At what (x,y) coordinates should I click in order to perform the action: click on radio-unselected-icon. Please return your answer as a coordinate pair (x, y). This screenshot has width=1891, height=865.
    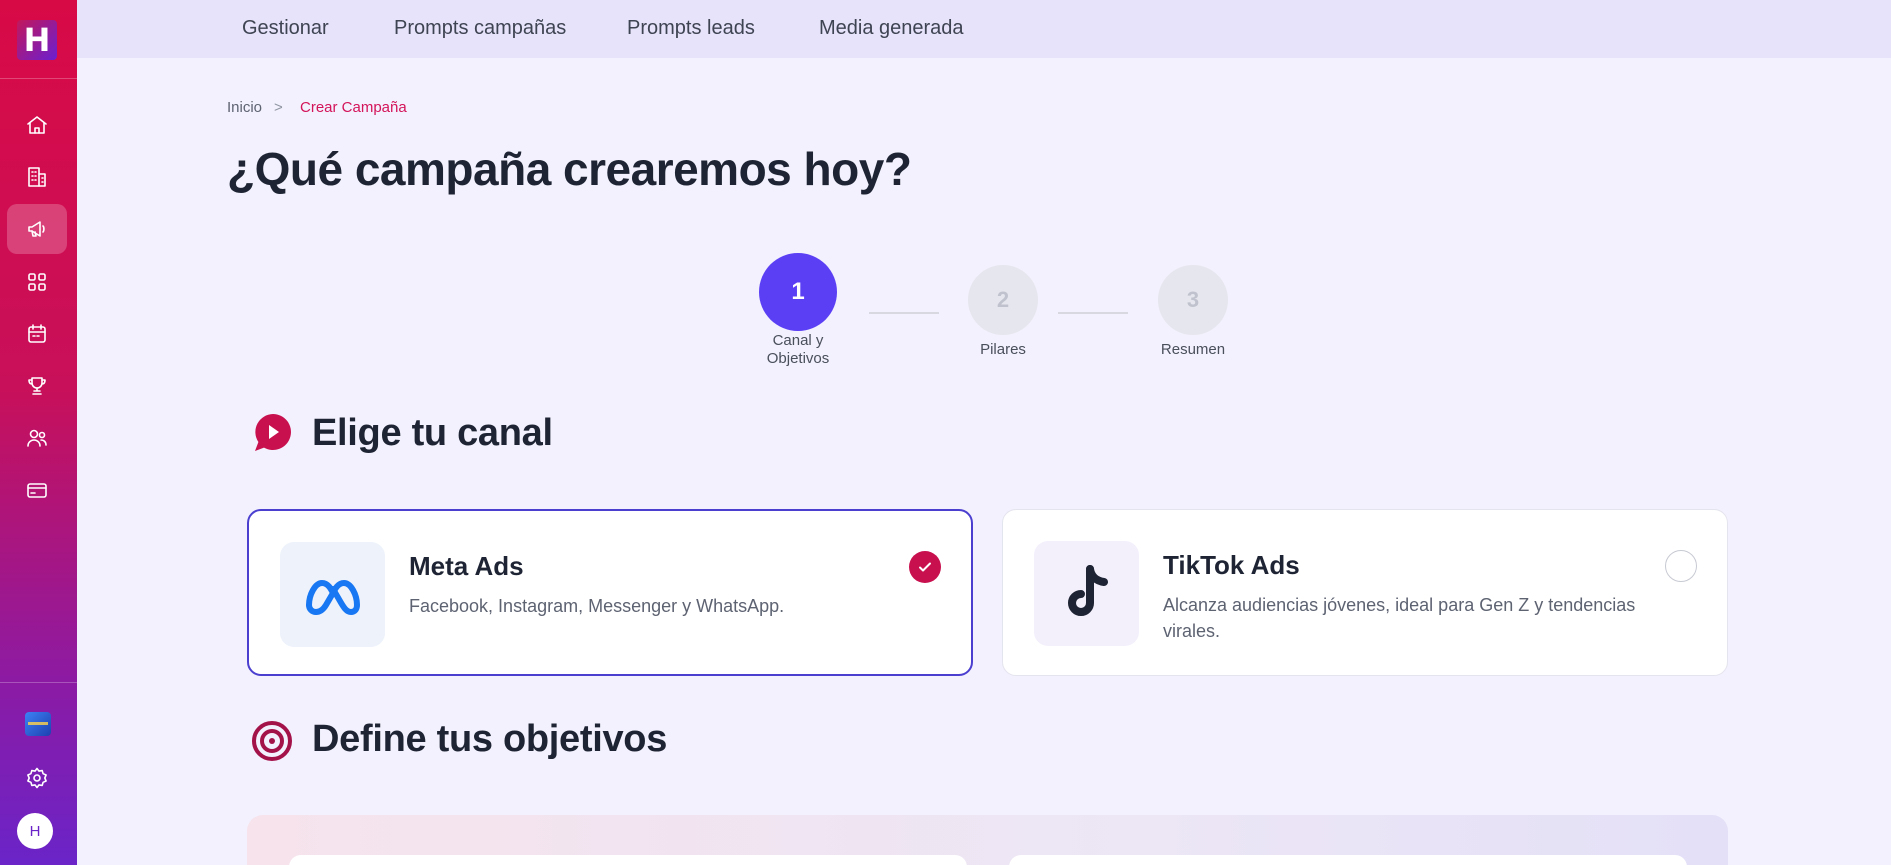
    Looking at the image, I should click on (1681, 566).